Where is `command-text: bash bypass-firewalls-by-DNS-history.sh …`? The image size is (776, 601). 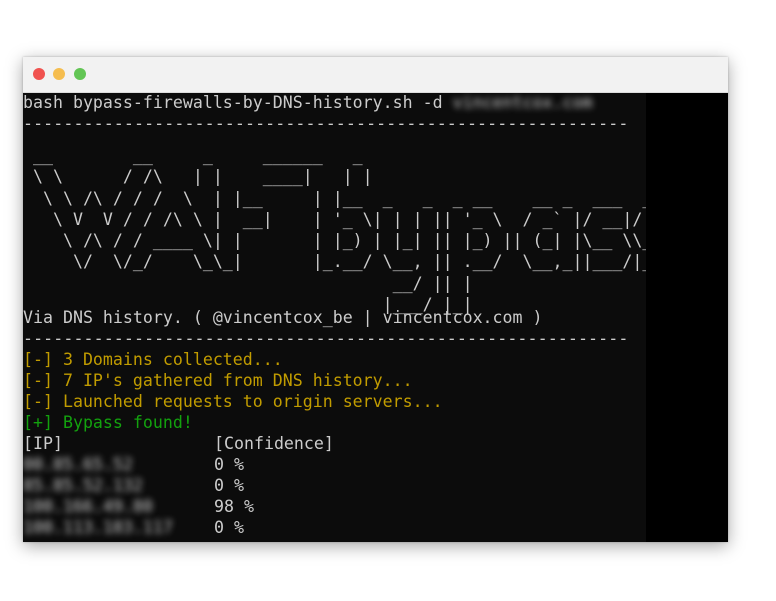
command-text: bash bypass-firewalls-by-DNS-history.sh … is located at coordinates (233, 102).